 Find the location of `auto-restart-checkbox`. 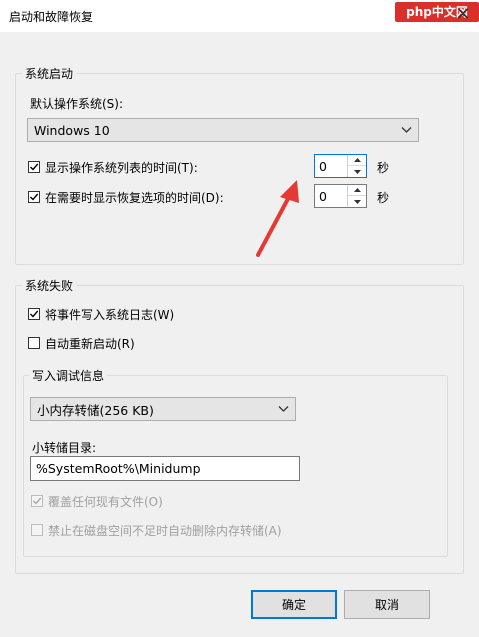

auto-restart-checkbox is located at coordinates (34, 343).